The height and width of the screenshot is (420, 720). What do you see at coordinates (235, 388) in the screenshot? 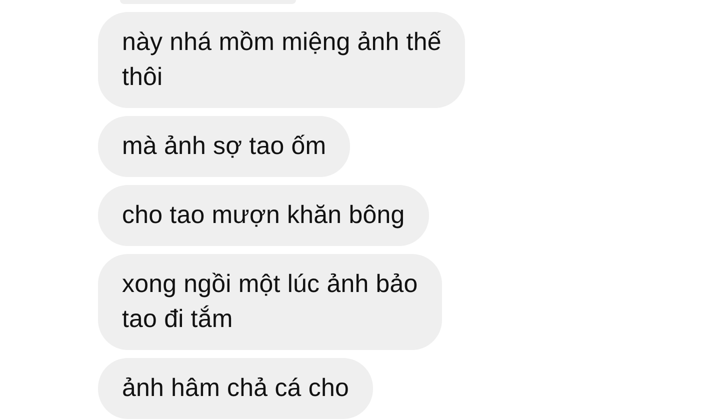
I see `message-bubble: ảnh hâm chả cá cho` at bounding box center [235, 388].